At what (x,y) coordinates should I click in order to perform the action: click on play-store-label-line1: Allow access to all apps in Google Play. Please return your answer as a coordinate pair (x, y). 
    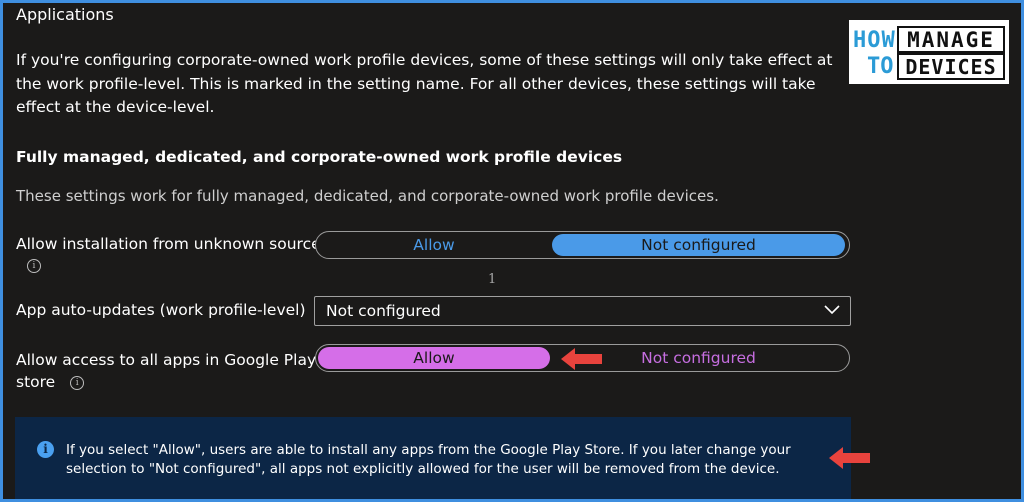
    Looking at the image, I should click on (166, 360).